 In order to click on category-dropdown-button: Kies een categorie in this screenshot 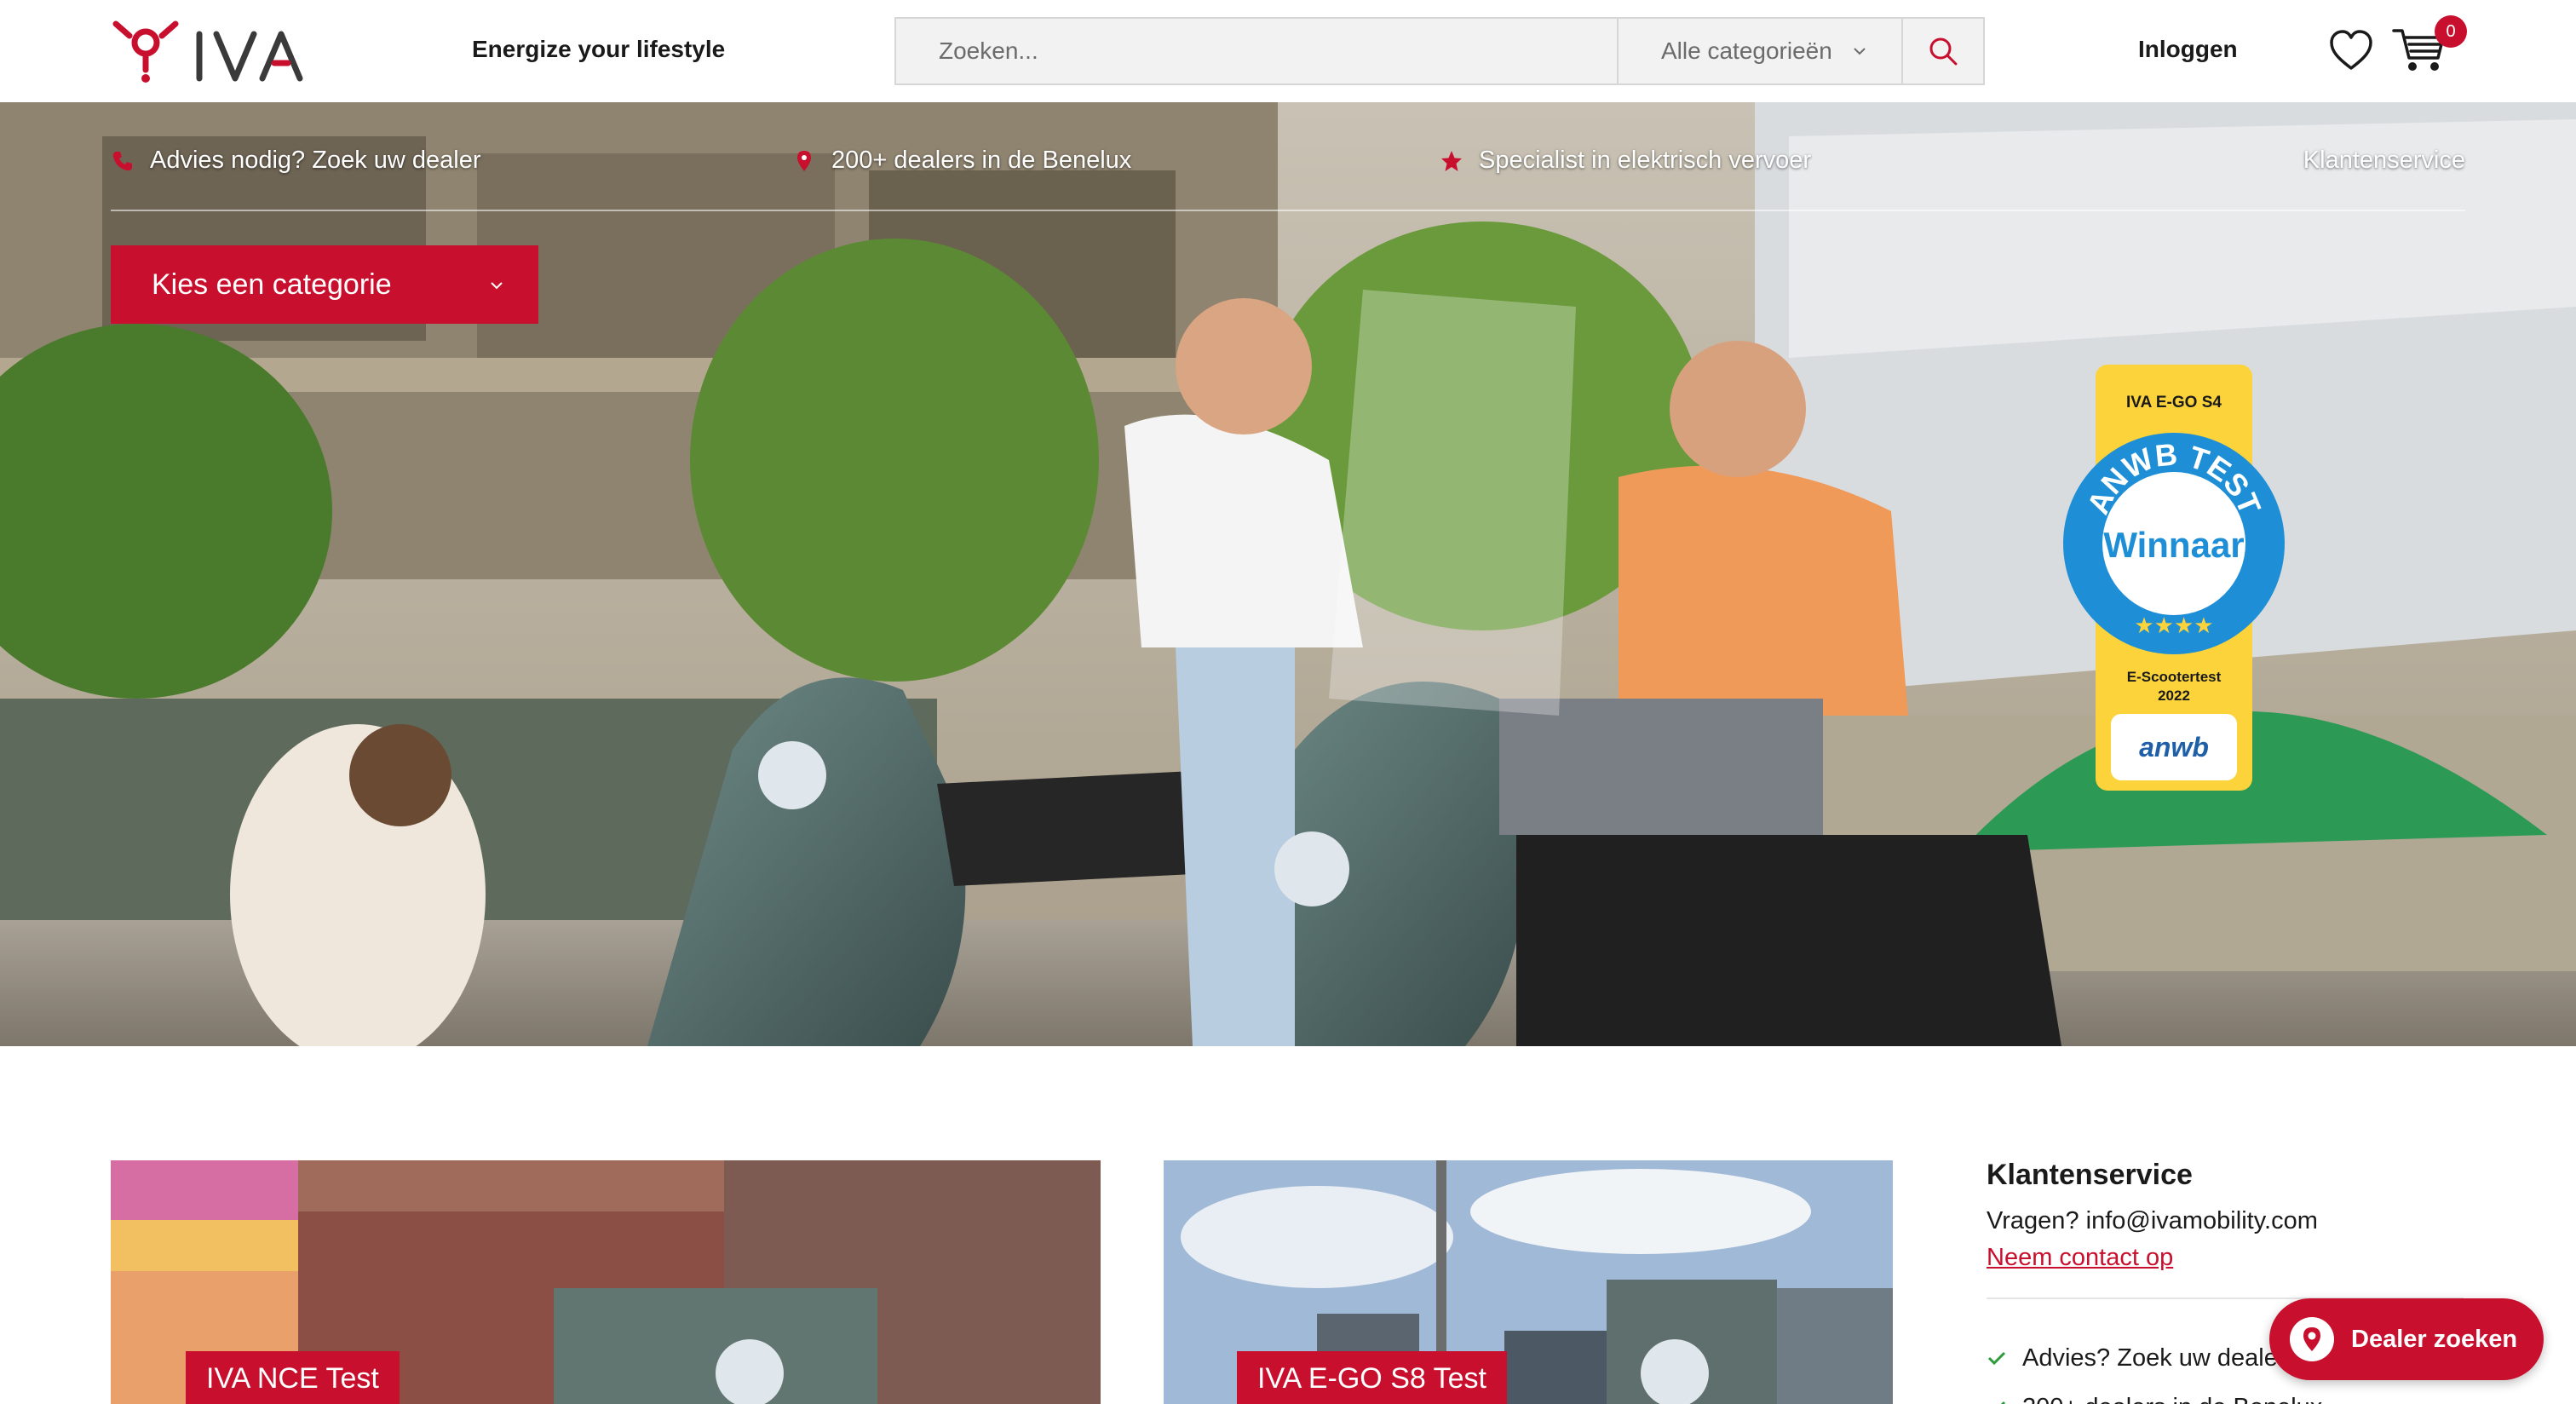, I will do `click(325, 284)`.